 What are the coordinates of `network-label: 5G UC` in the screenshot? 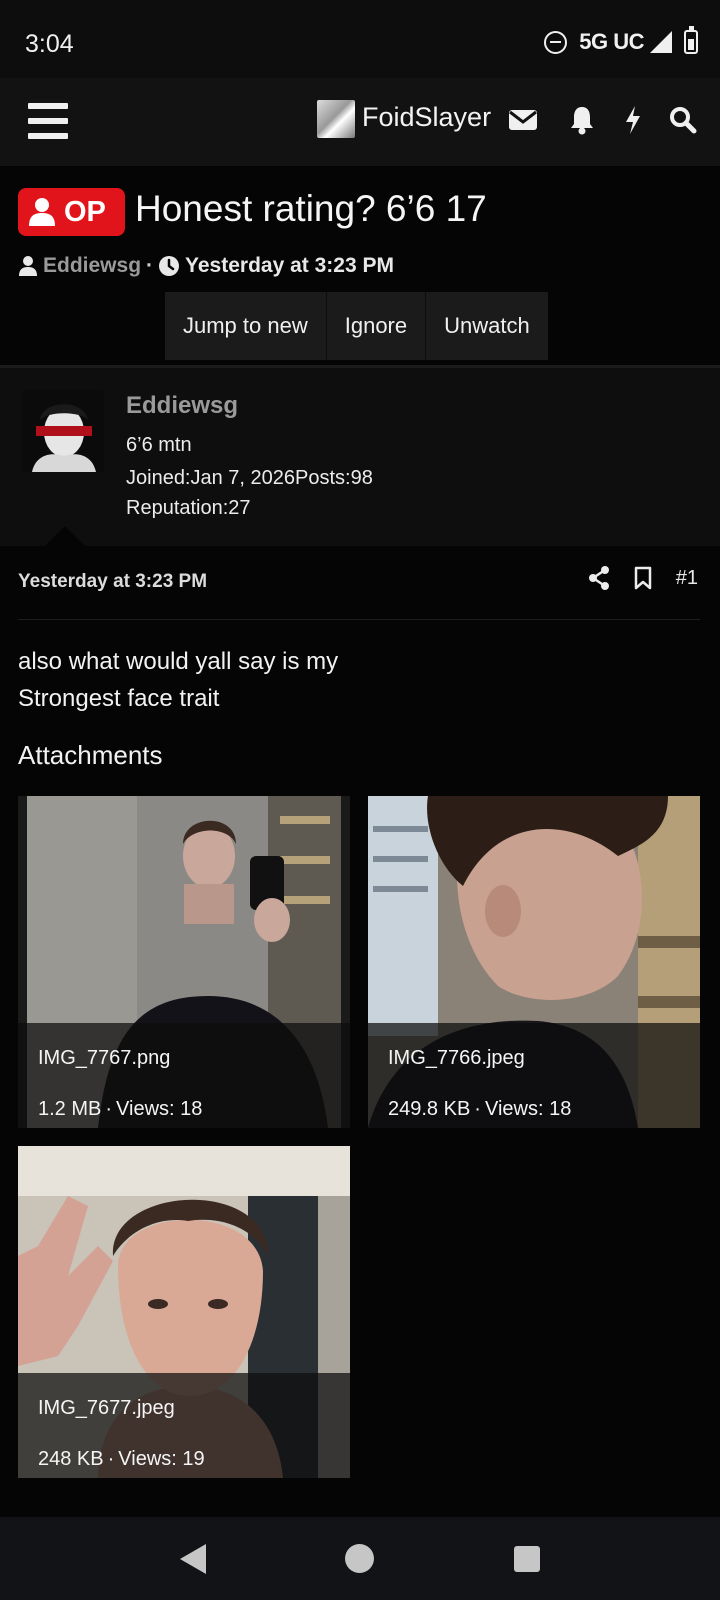 It's located at (611, 41).